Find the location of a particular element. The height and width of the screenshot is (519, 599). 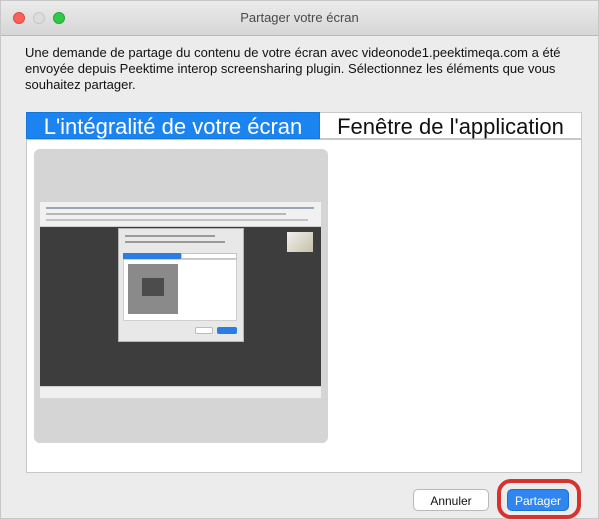

thumbnail-mini-cancel is located at coordinates (204, 330).